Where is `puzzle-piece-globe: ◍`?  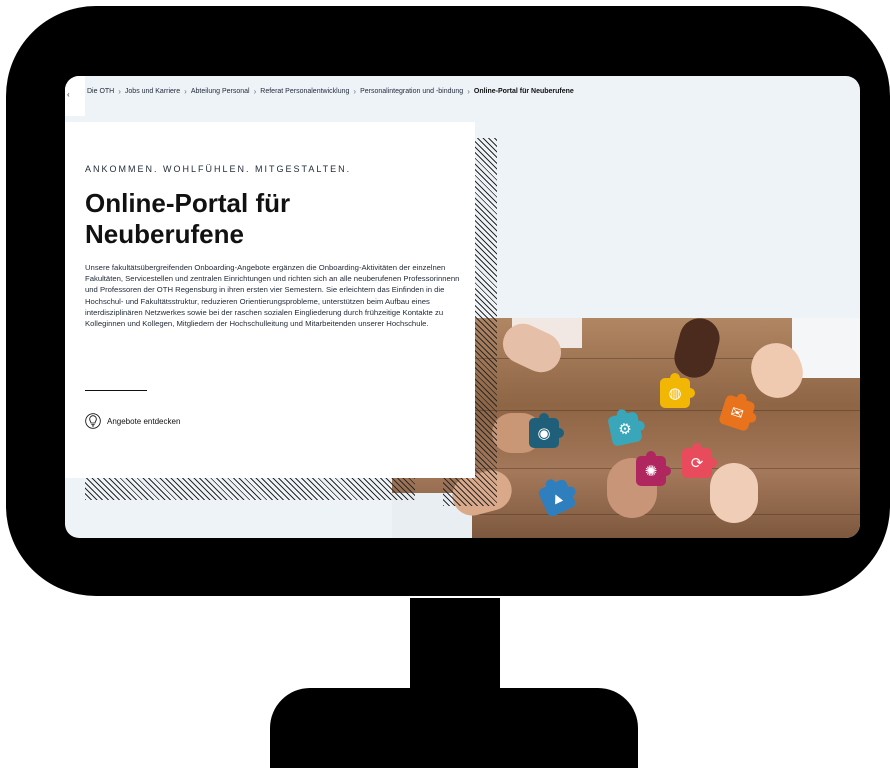 puzzle-piece-globe: ◍ is located at coordinates (677, 390).